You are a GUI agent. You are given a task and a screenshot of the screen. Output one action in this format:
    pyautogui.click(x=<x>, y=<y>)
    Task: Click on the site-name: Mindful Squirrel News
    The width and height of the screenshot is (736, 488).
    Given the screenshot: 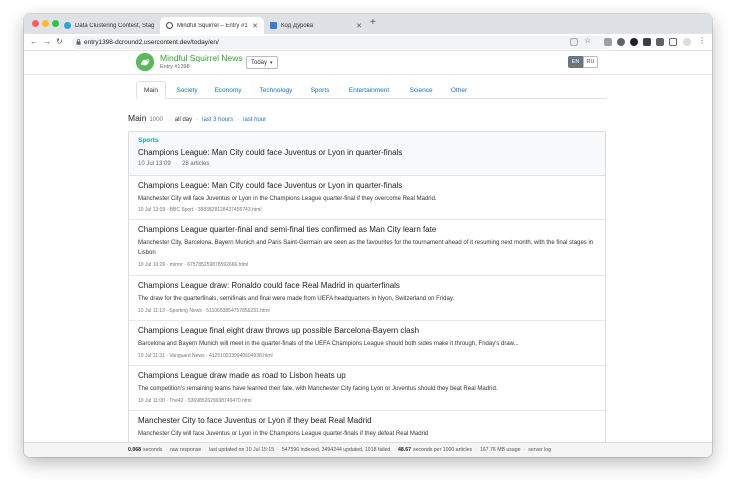 What is the action you would take?
    pyautogui.click(x=201, y=58)
    